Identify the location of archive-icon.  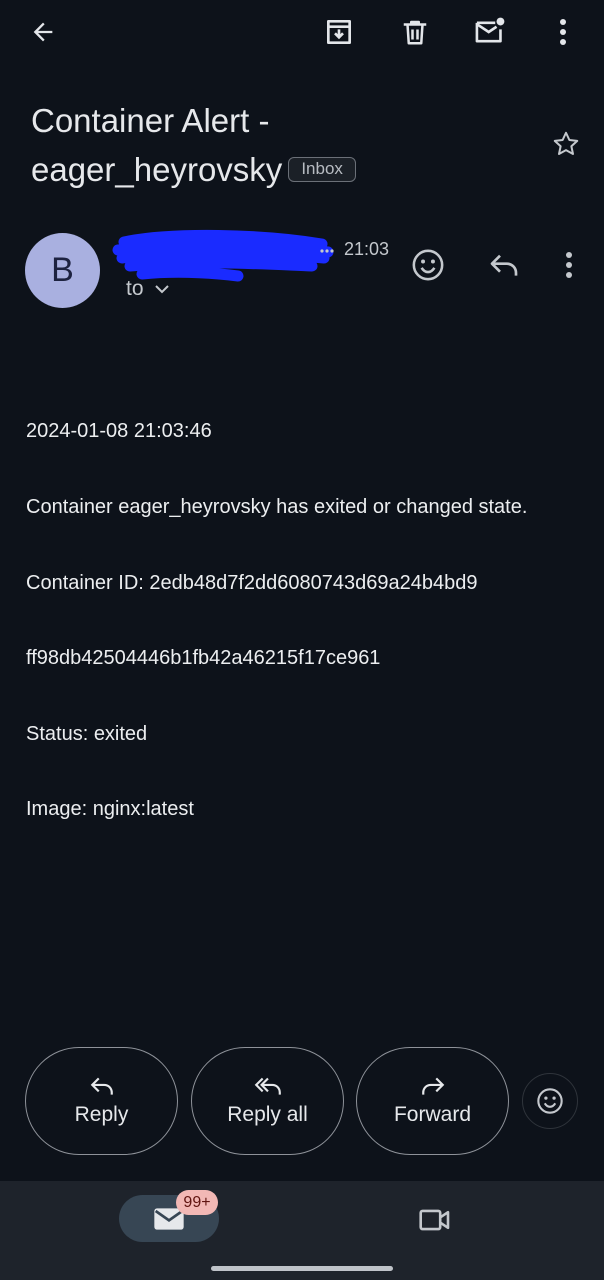
(339, 32).